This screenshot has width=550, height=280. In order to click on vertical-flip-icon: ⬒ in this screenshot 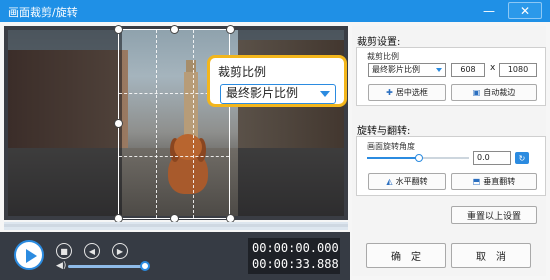, I will do `click(476, 181)`.